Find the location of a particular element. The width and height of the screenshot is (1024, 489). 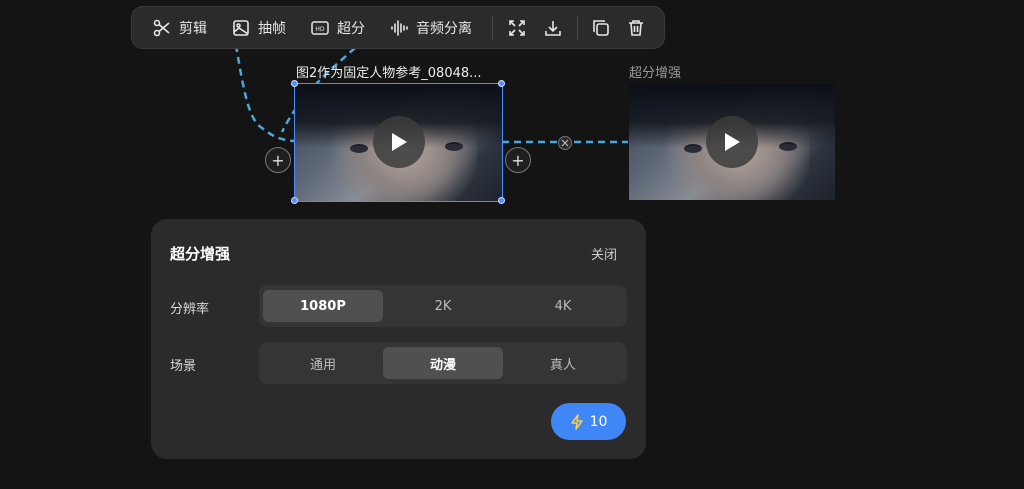

result-video-thumbnail is located at coordinates (732, 142).